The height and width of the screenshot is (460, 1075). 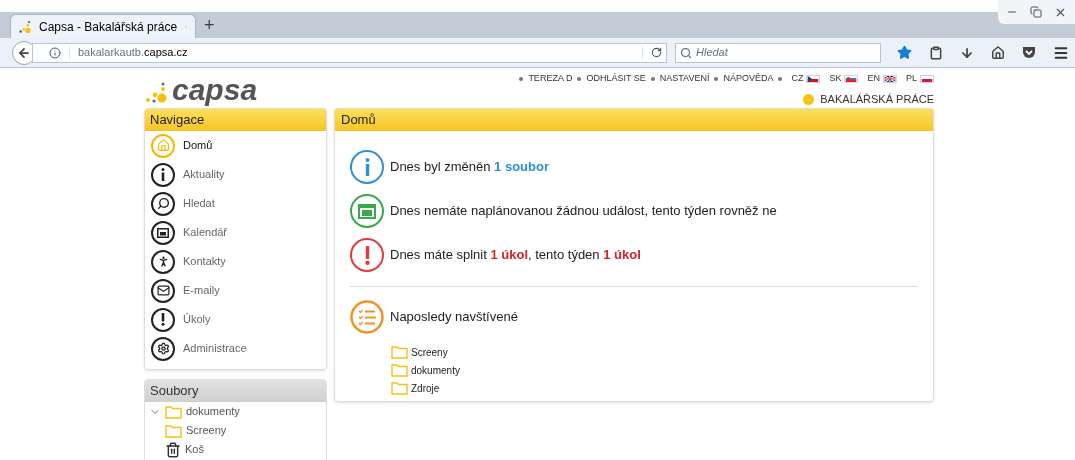 What do you see at coordinates (235, 430) in the screenshot?
I see `file-tree-item: Screeny` at bounding box center [235, 430].